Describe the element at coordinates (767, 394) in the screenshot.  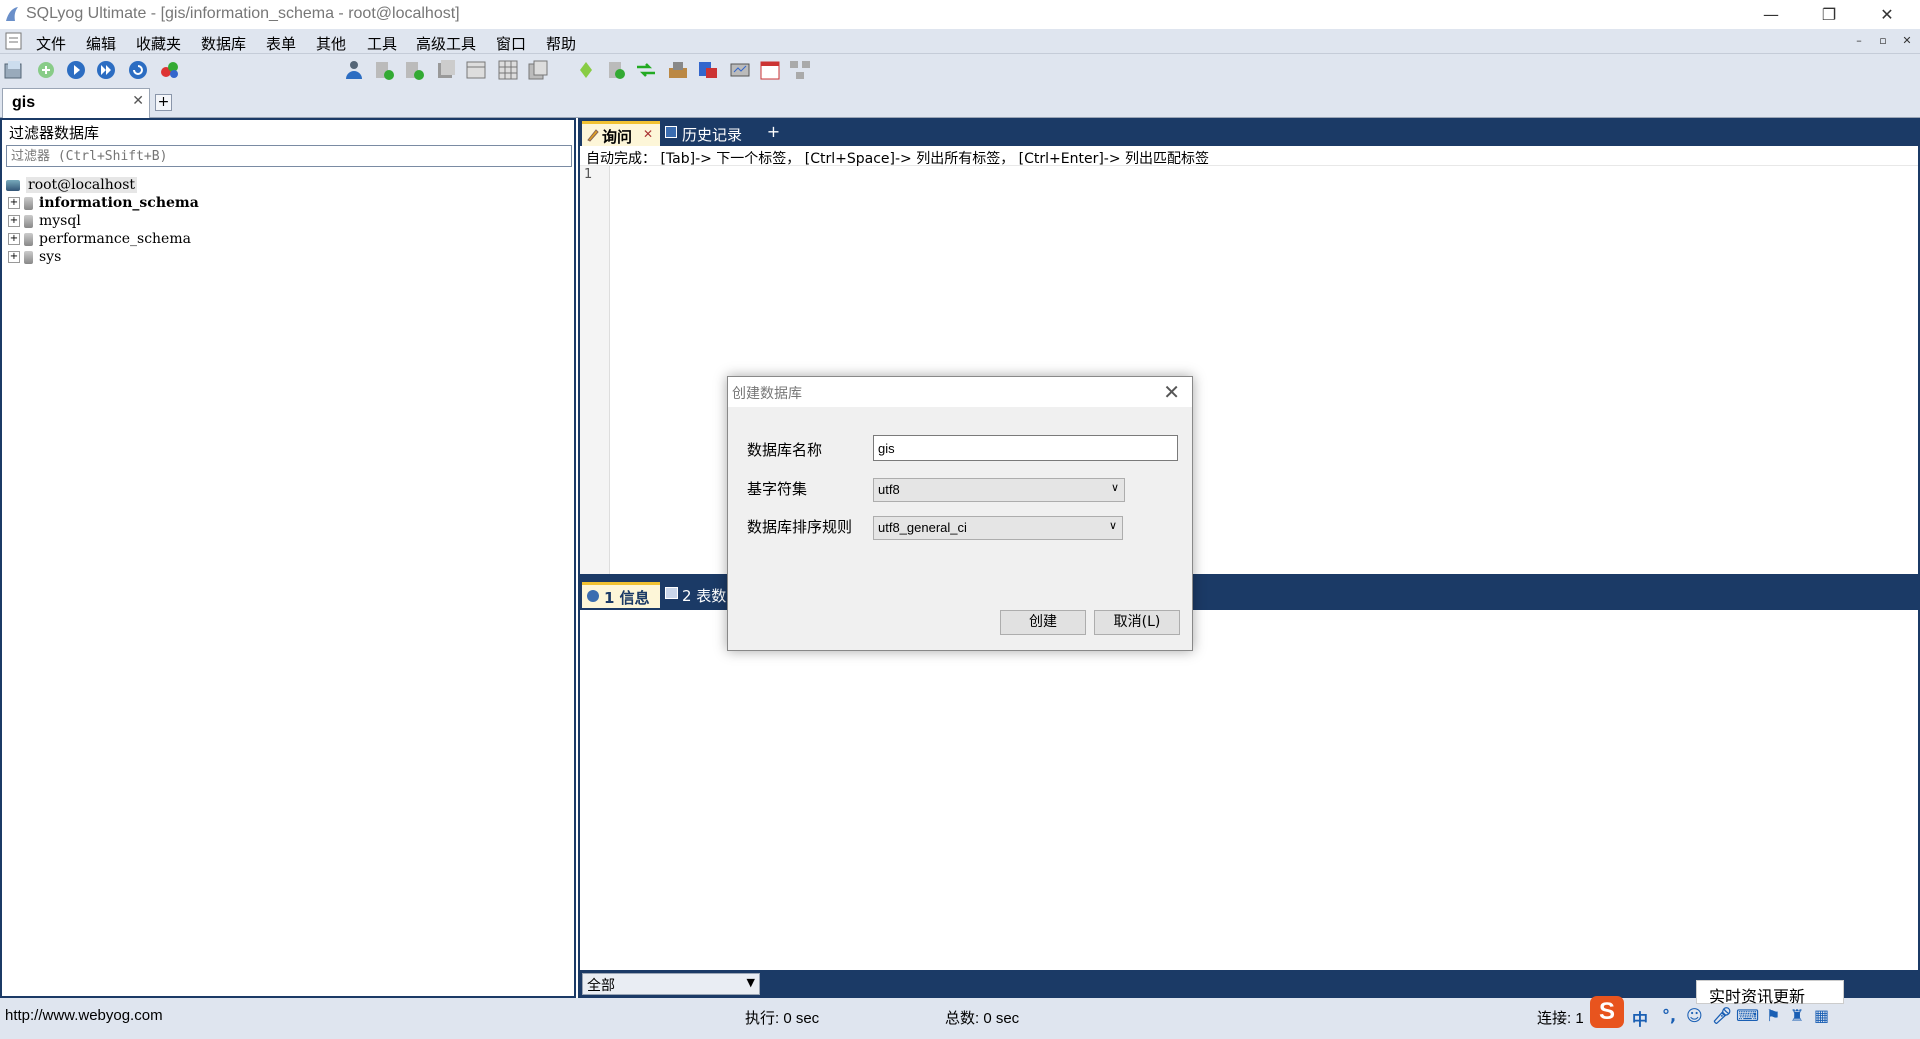
I see `dialog-title: 创建数据库` at that location.